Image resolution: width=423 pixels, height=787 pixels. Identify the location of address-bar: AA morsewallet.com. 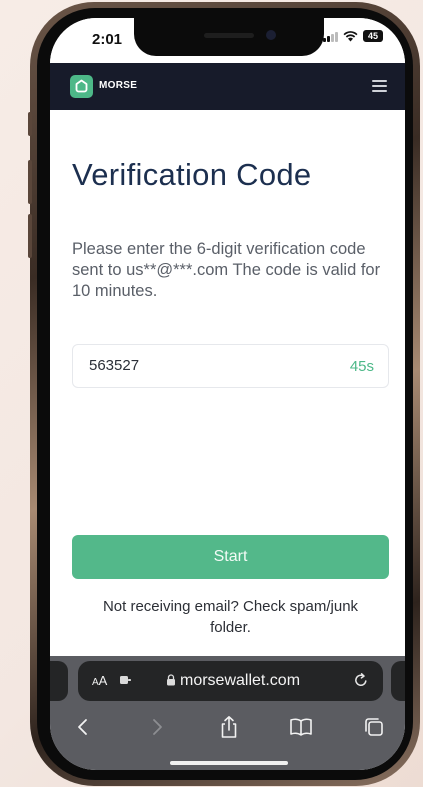
(230, 681).